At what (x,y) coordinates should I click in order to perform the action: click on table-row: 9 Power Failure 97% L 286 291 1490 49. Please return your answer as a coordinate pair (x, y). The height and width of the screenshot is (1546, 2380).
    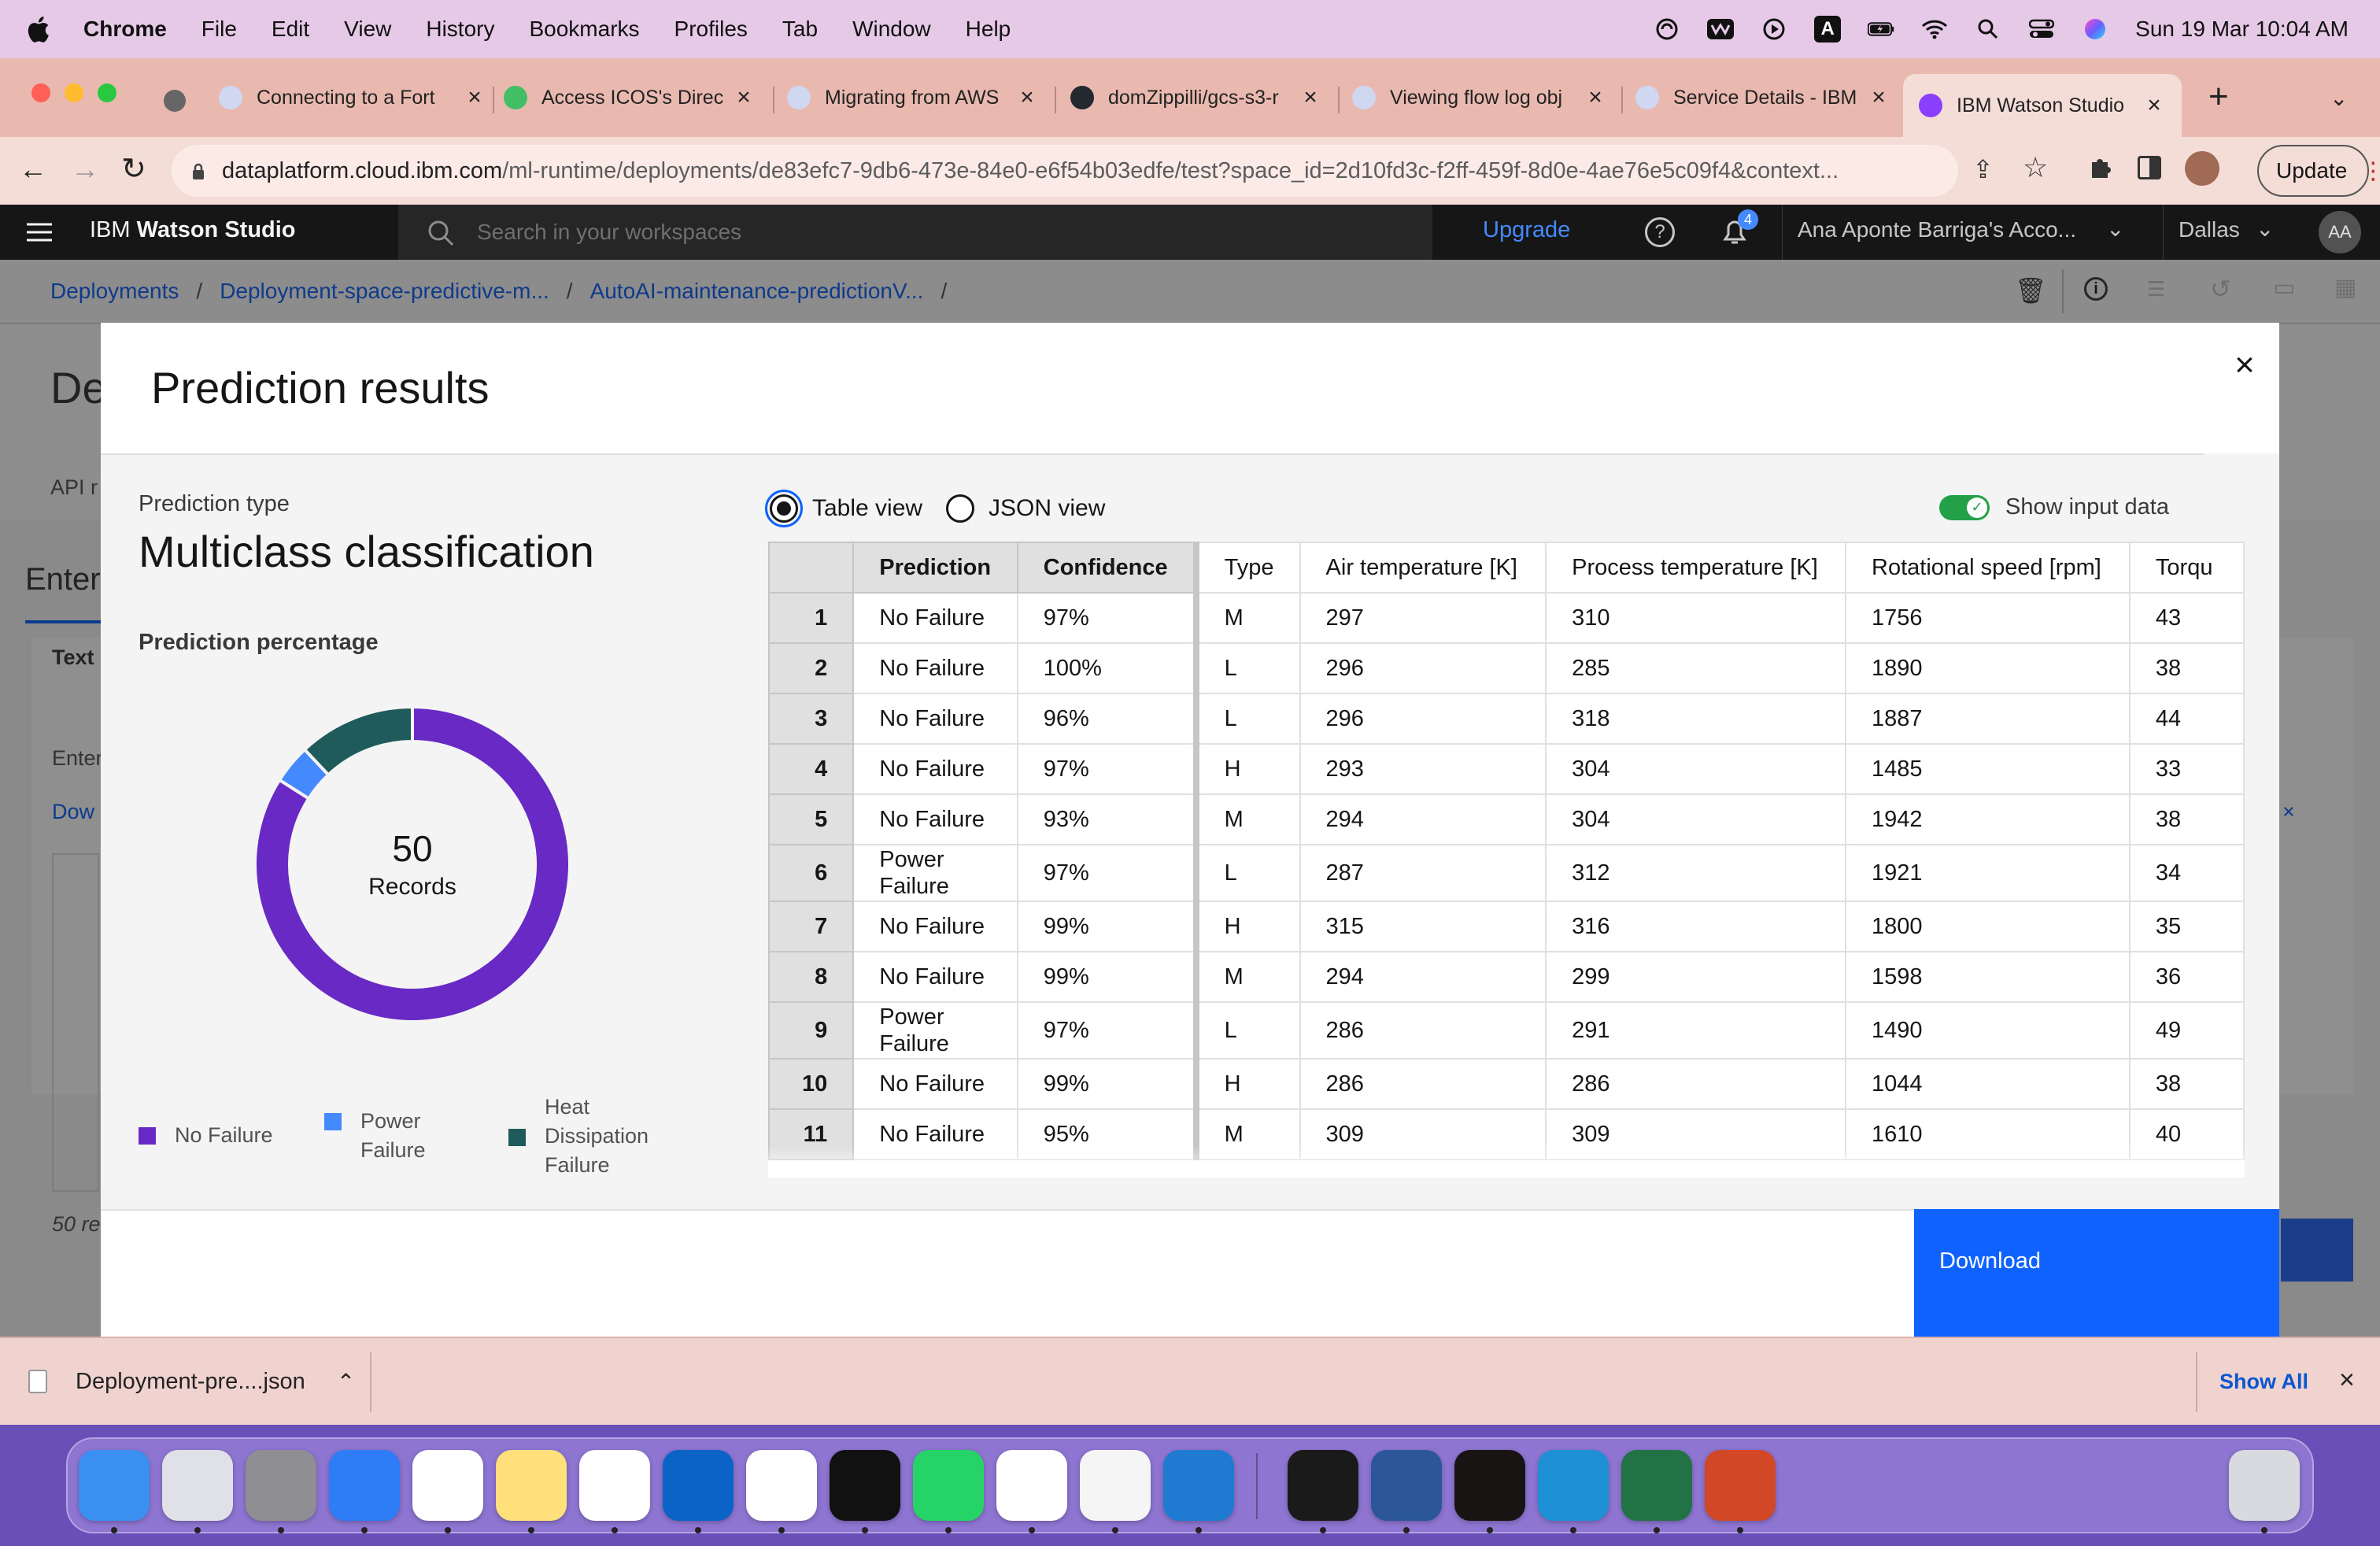
    Looking at the image, I should click on (1506, 1030).